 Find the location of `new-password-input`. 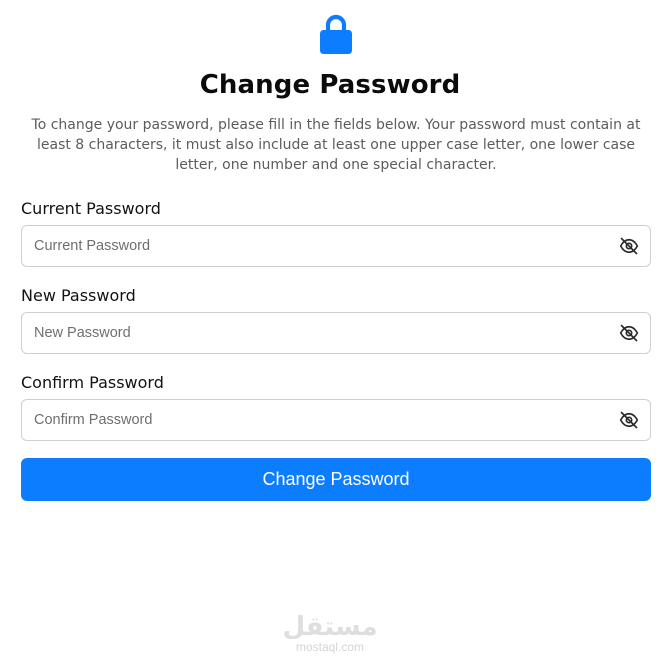

new-password-input is located at coordinates (312, 333).